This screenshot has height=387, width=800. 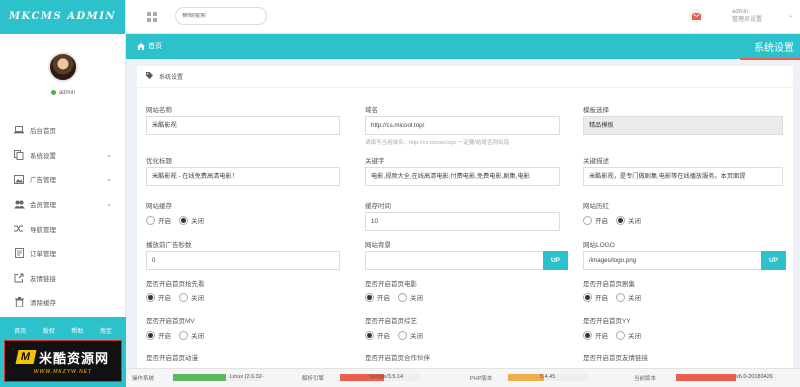 What do you see at coordinates (218, 16) in the screenshot?
I see `search-input` at bounding box center [218, 16].